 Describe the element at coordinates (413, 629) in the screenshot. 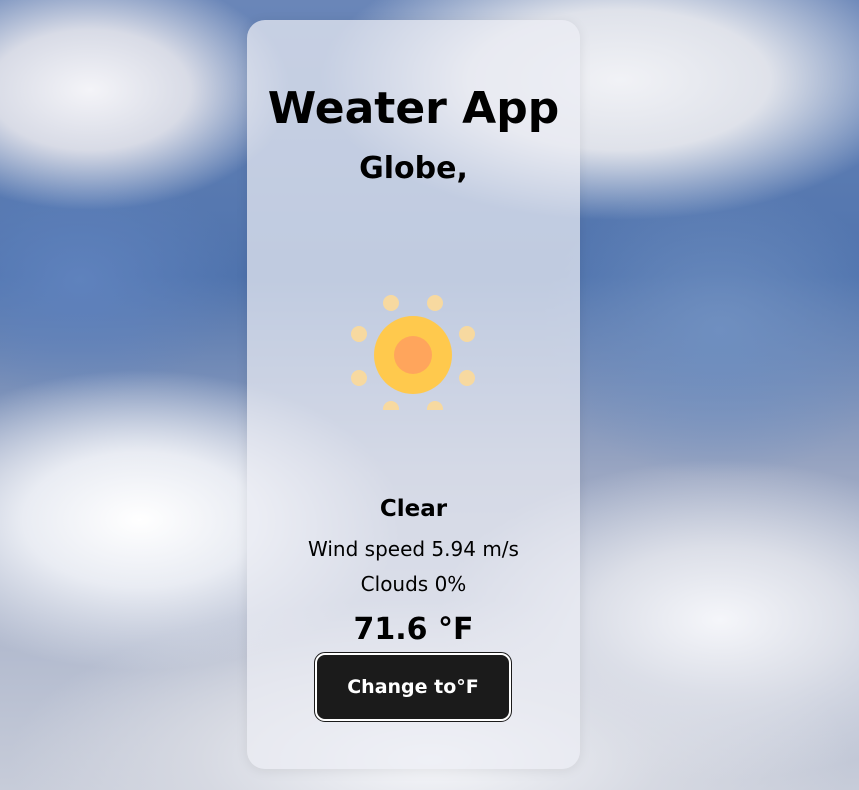

I see `temperature: 71.6 °F` at that location.